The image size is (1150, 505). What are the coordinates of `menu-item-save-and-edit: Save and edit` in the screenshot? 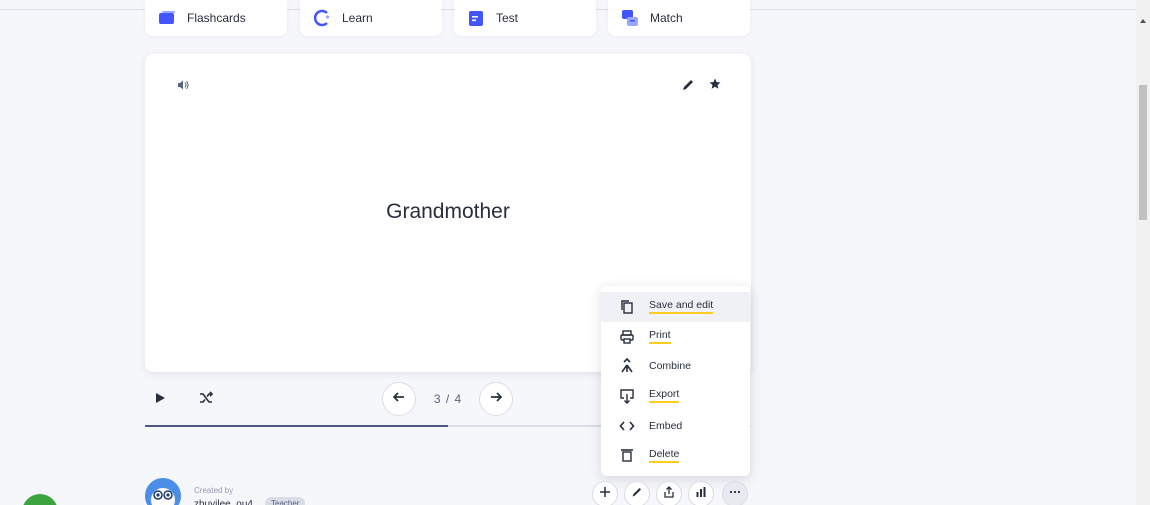 It's located at (675, 307).